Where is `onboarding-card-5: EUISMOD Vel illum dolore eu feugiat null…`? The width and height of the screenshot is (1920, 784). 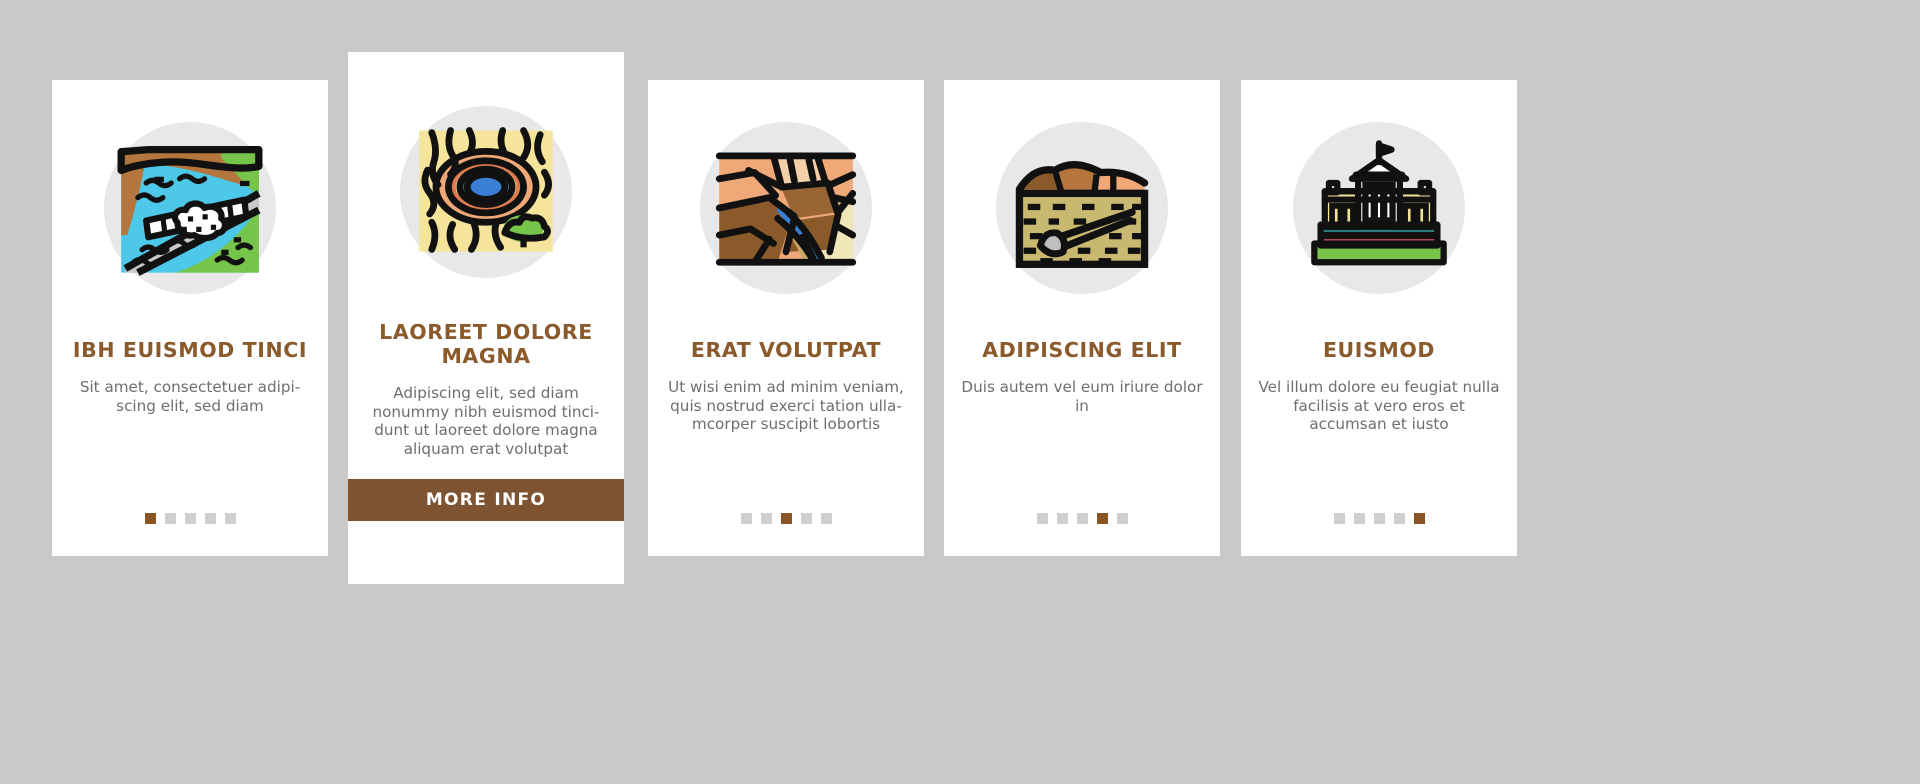 onboarding-card-5: EUISMOD Vel illum dolore eu feugiat null… is located at coordinates (1379, 318).